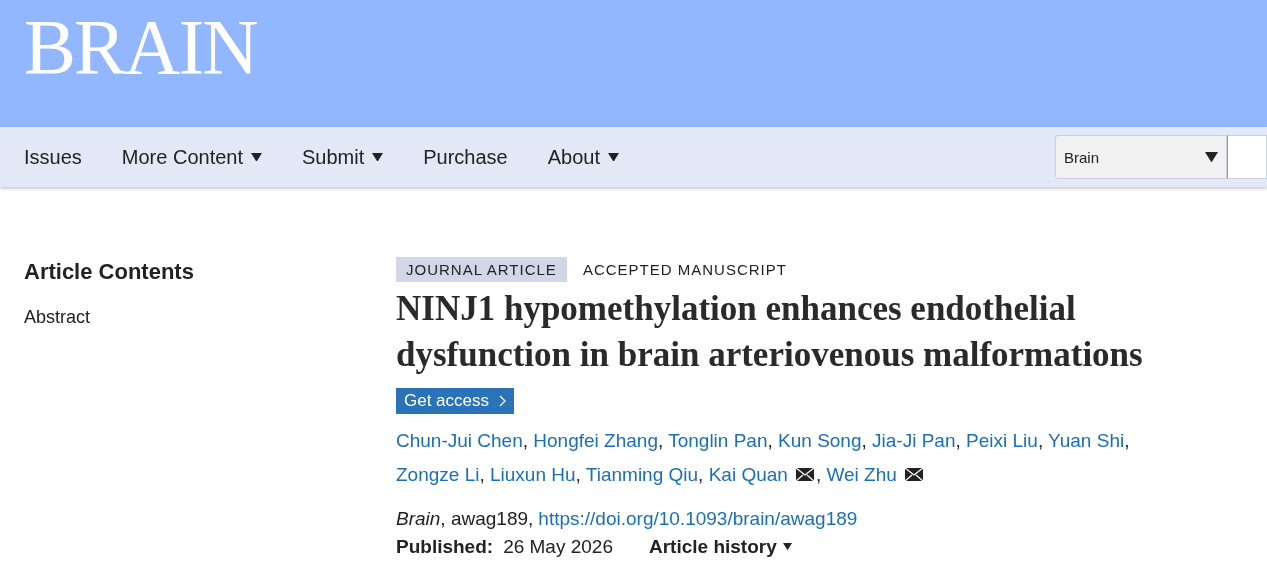 The height and width of the screenshot is (576, 1267). Describe the element at coordinates (459, 440) in the screenshot. I see `author-link: Chun-Jui Chen` at that location.